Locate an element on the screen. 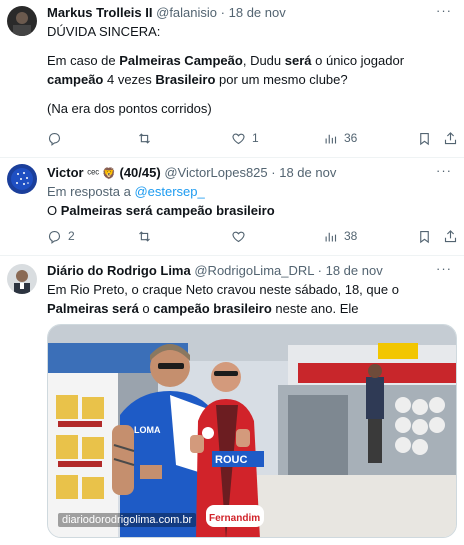 The image size is (464, 545). tweet-actions: 1 36 is located at coordinates (252, 138).